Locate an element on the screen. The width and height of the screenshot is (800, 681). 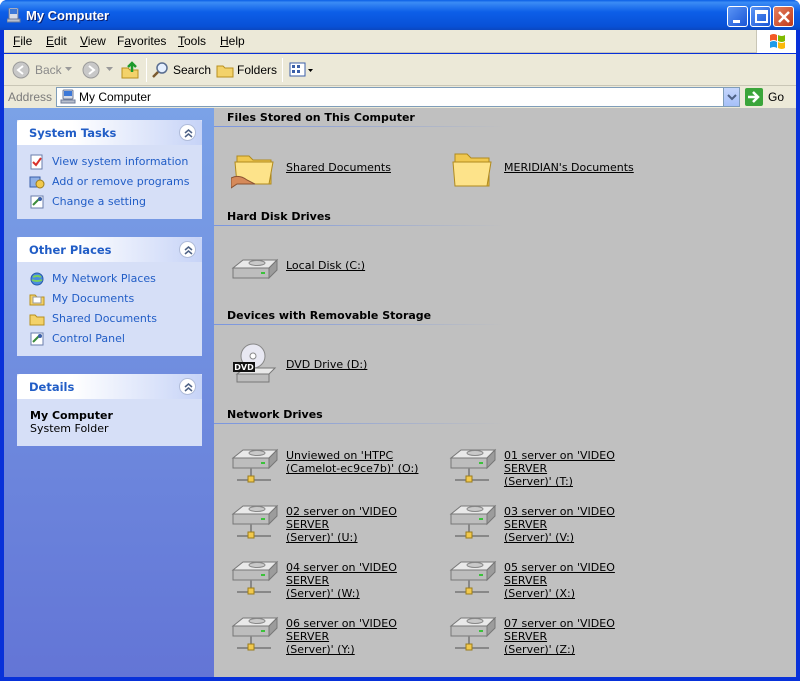
details-name: My Computer is located at coordinates (71, 415).